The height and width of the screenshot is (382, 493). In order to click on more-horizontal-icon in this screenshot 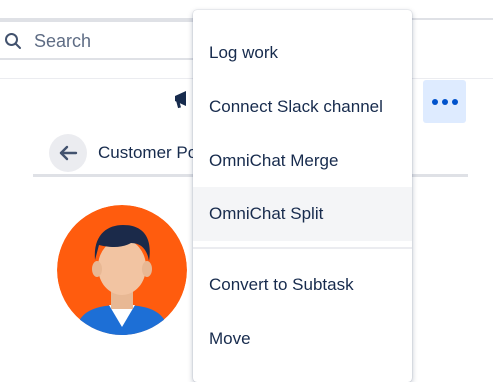, I will do `click(435, 102)`.